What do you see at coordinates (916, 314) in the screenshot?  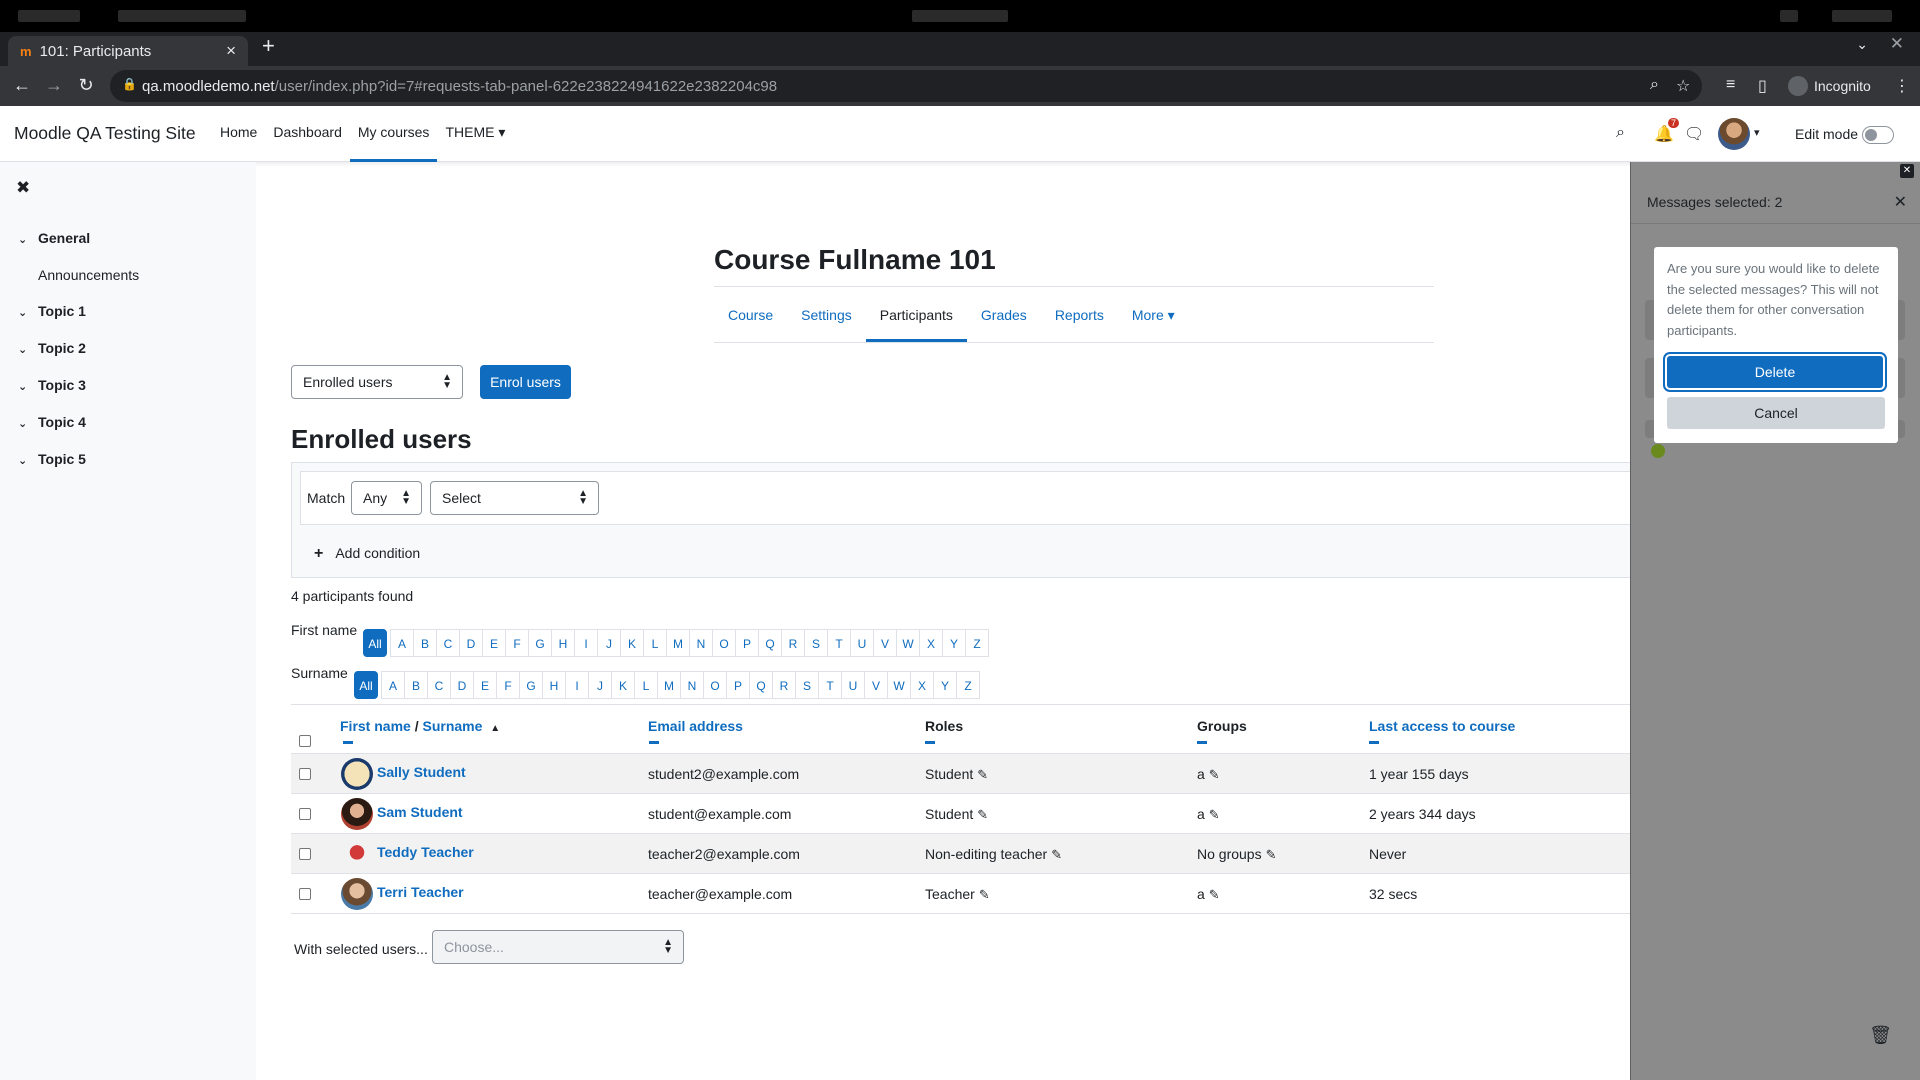 I see `tab-participants: Participants` at bounding box center [916, 314].